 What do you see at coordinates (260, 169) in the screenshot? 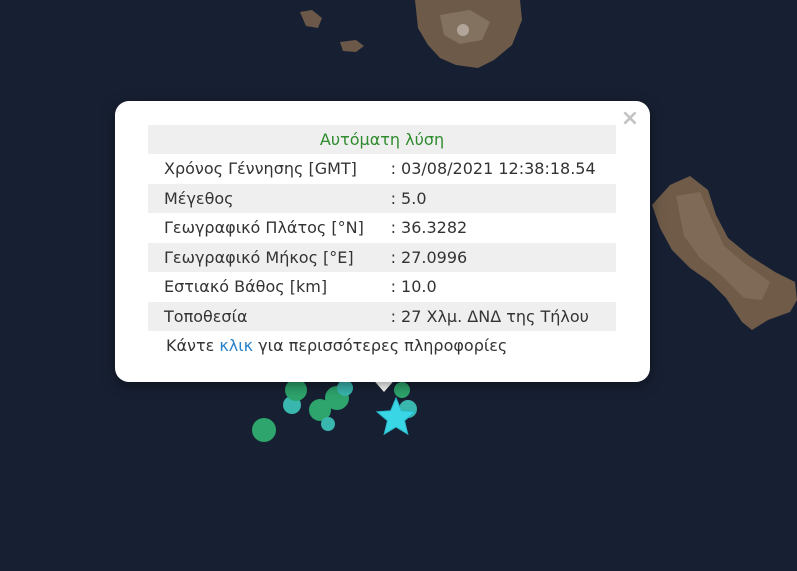
I see `row-label: Χρόνος Γέννησης [GMT]` at bounding box center [260, 169].